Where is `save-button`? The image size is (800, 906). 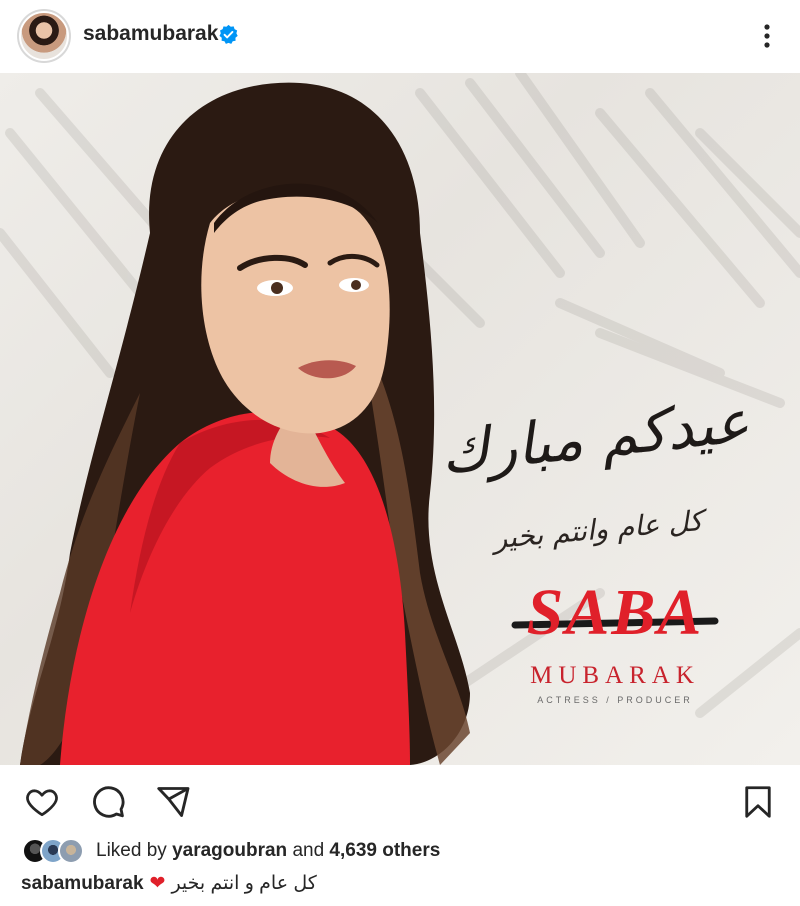
save-button is located at coordinates (758, 802).